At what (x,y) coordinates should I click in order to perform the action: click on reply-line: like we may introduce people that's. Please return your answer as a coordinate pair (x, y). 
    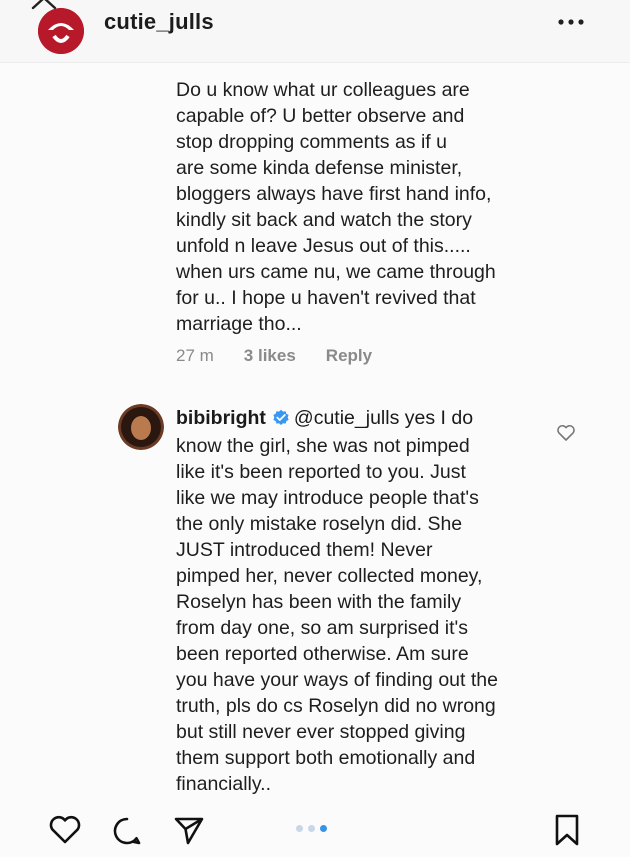
    Looking at the image, I should click on (327, 498).